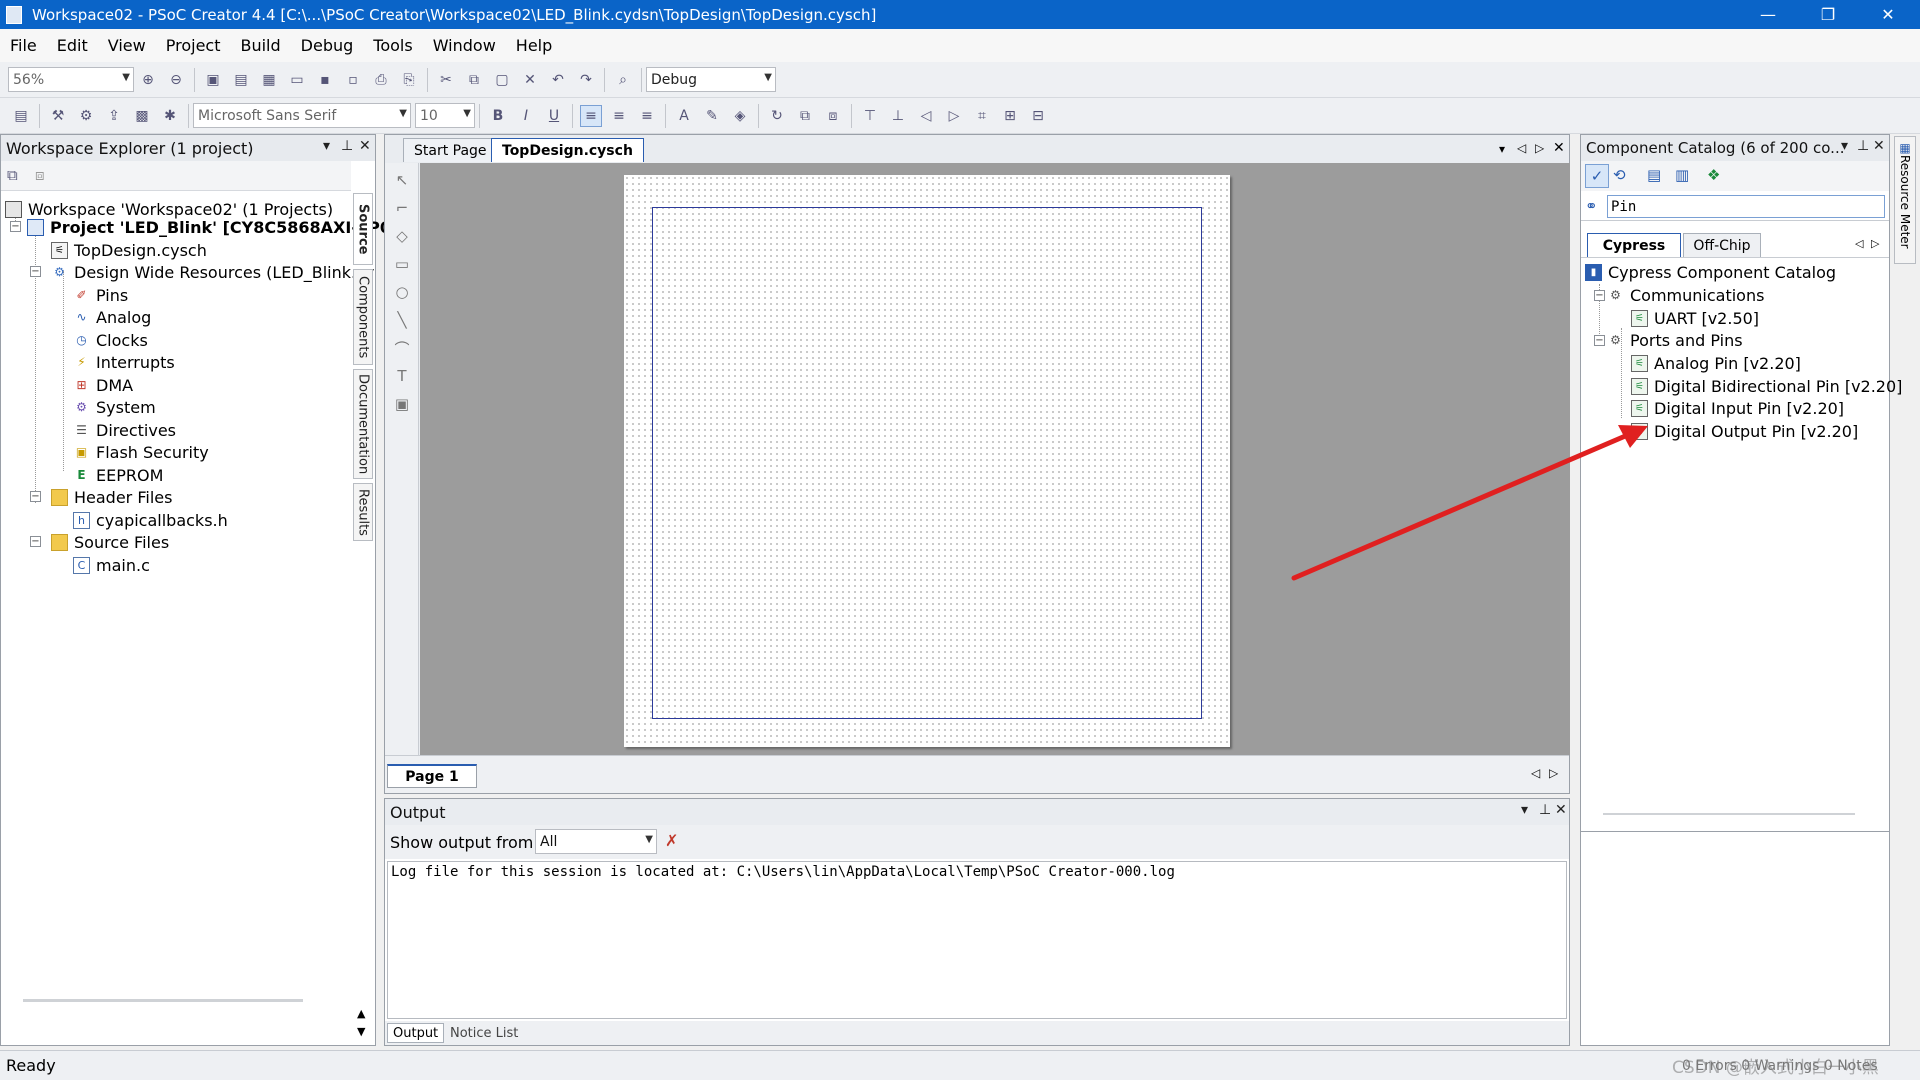 This screenshot has height=1080, width=1920. Describe the element at coordinates (86, 116) in the screenshot. I see `build-icon: ⚙` at that location.